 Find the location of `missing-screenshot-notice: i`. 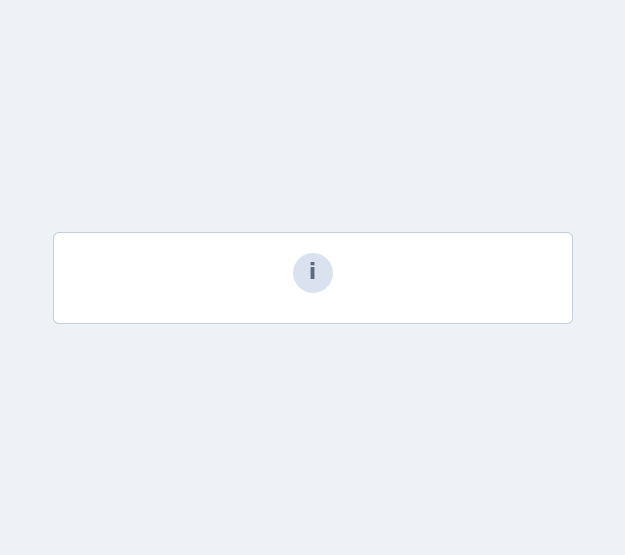

missing-screenshot-notice: i is located at coordinates (312, 277).